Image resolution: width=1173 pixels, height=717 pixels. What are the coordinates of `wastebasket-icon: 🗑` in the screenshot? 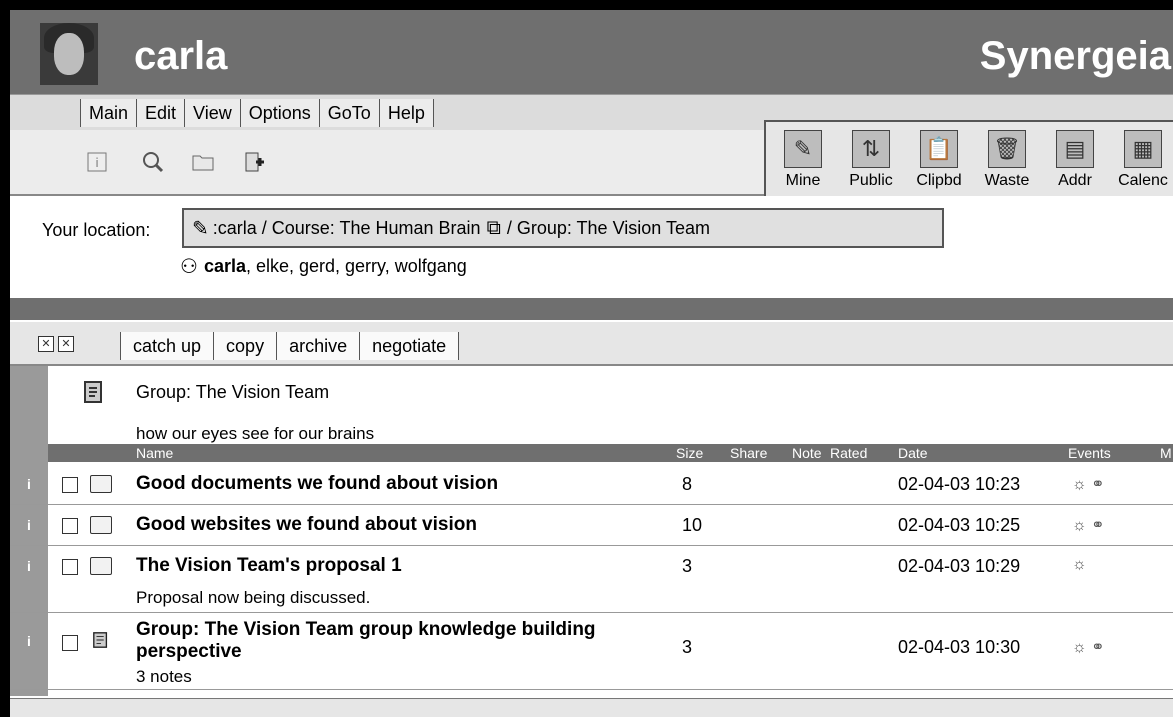 It's located at (1007, 149).